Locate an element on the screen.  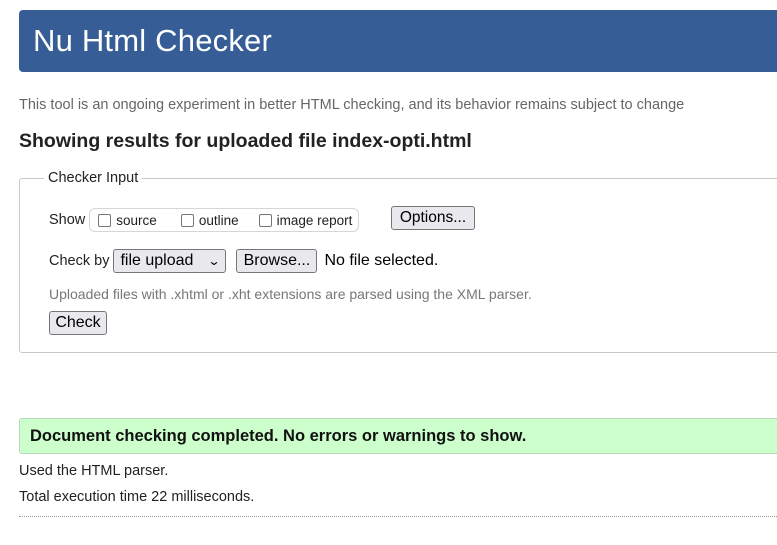
outline-checkbox-label: outline is located at coordinates (218, 220).